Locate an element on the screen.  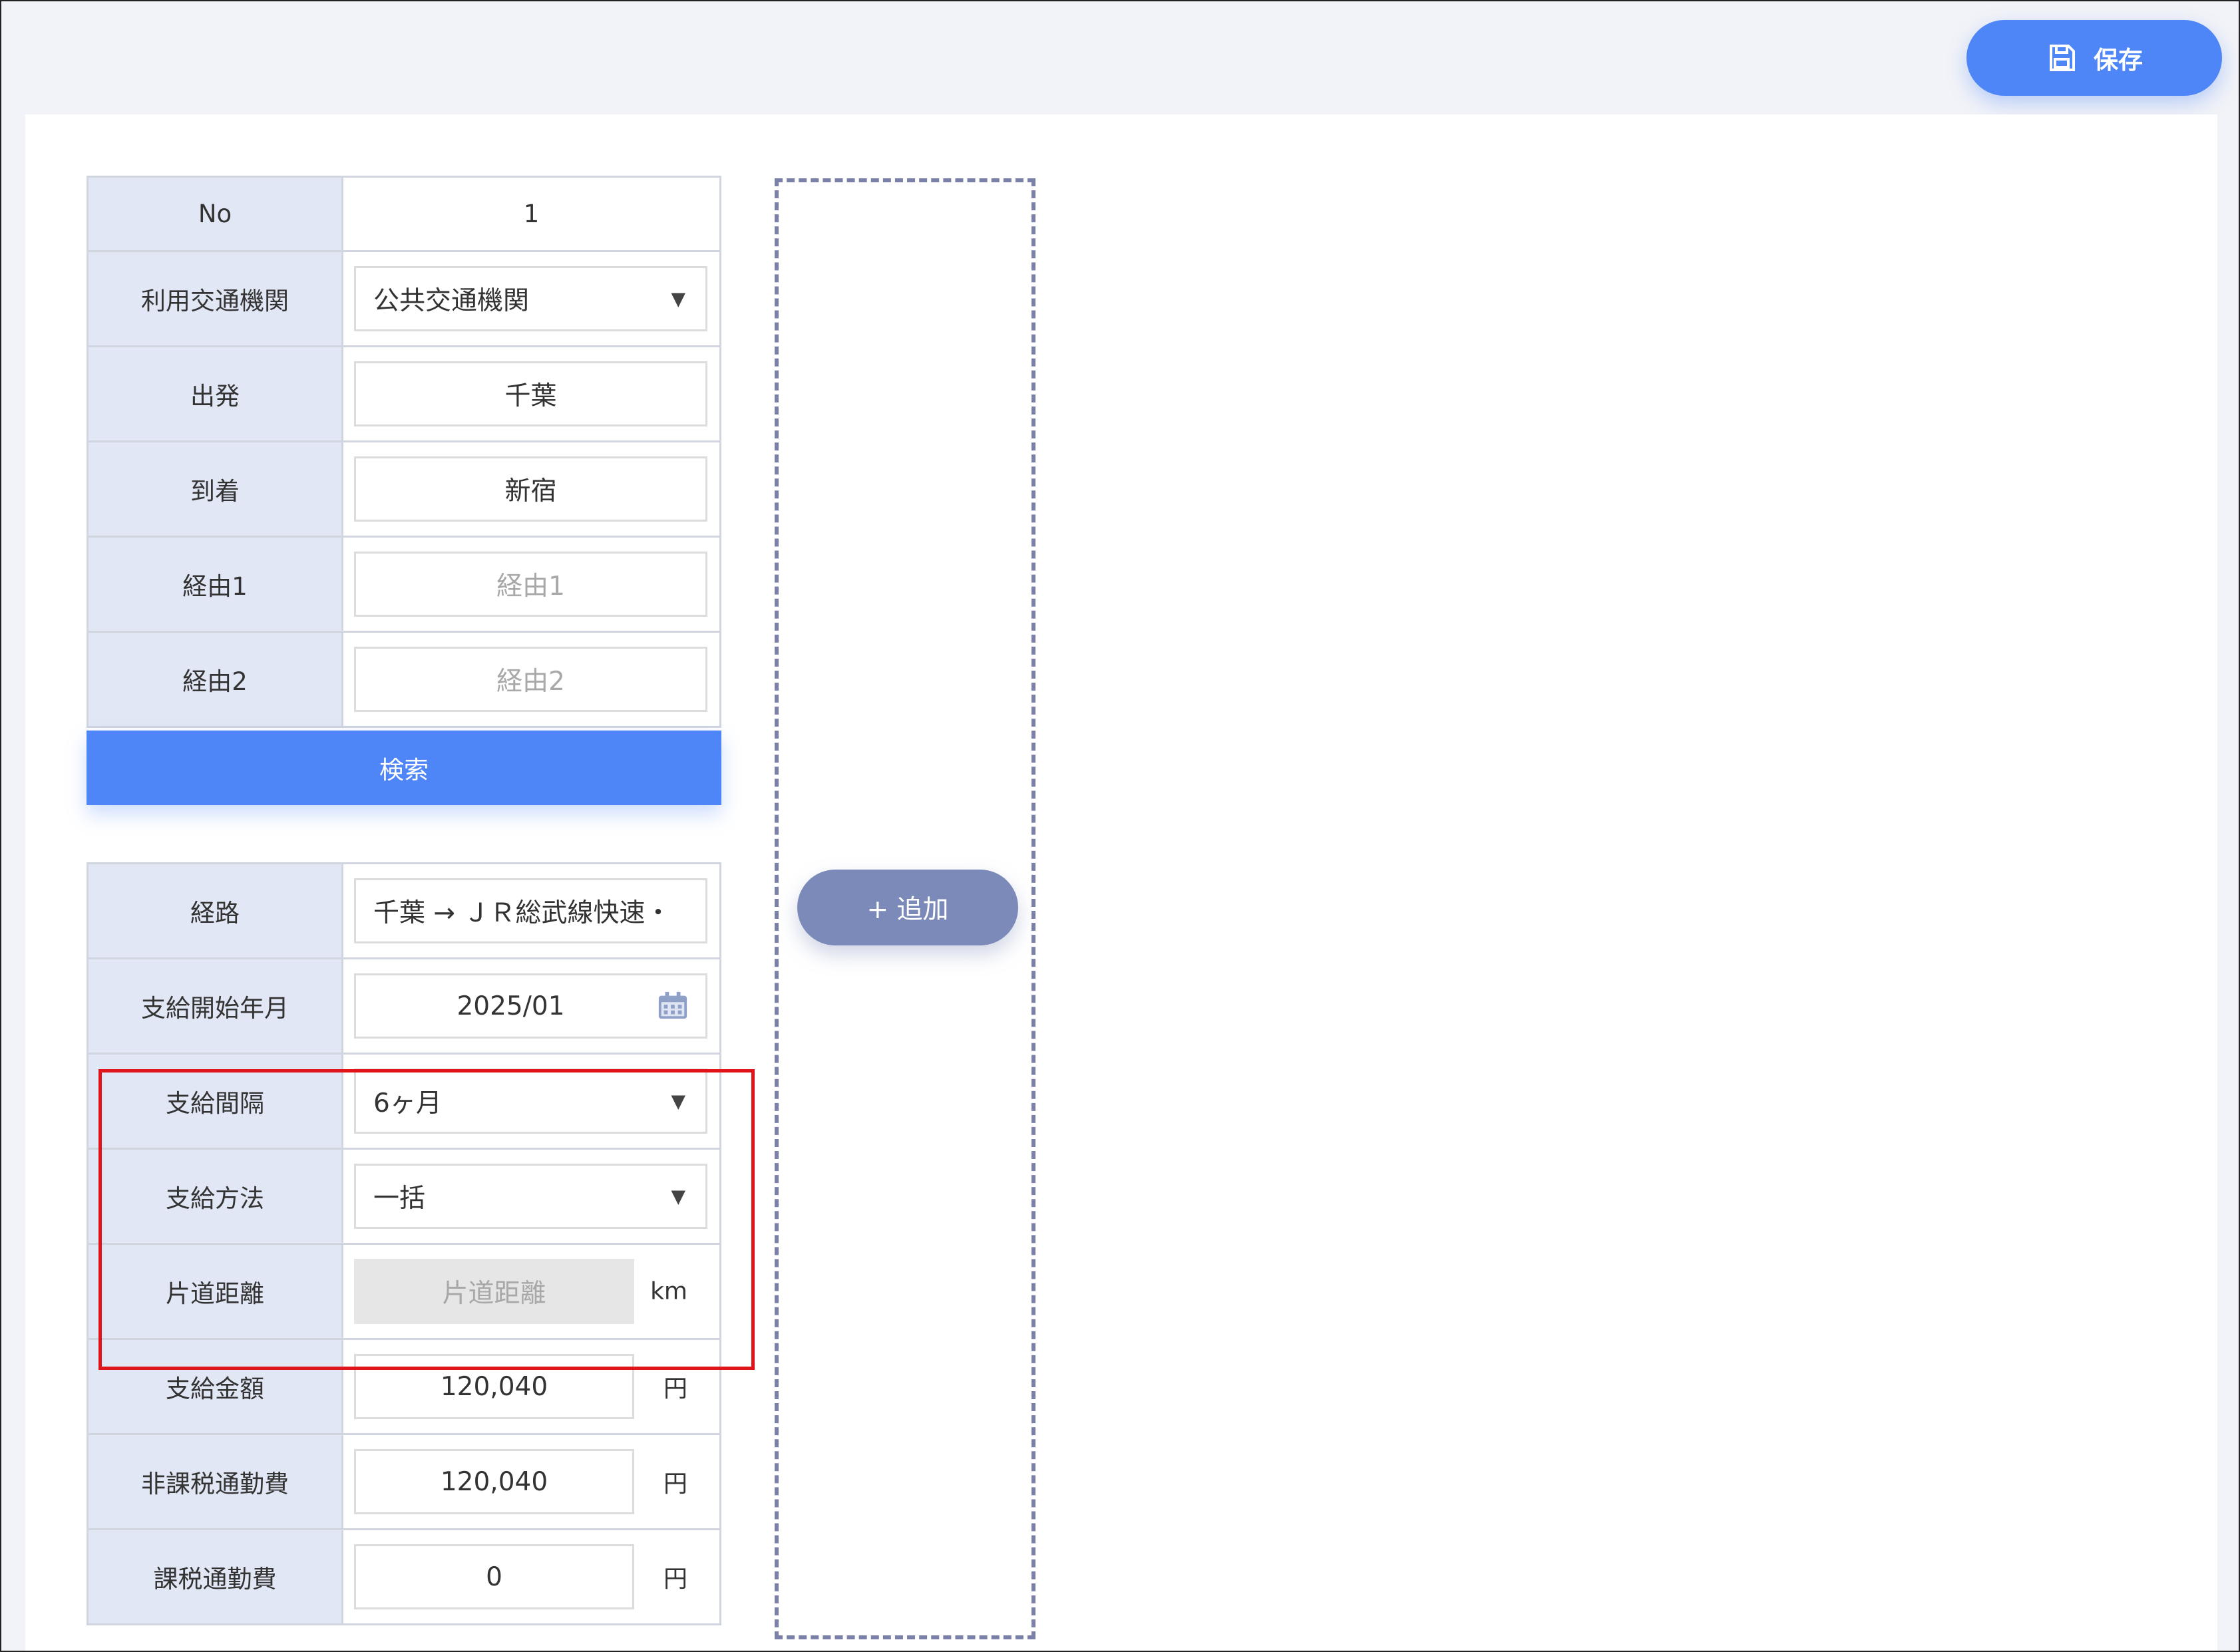
row-nontaxable: 非課税通勤費 120,040 円 is located at coordinates (404, 1482).